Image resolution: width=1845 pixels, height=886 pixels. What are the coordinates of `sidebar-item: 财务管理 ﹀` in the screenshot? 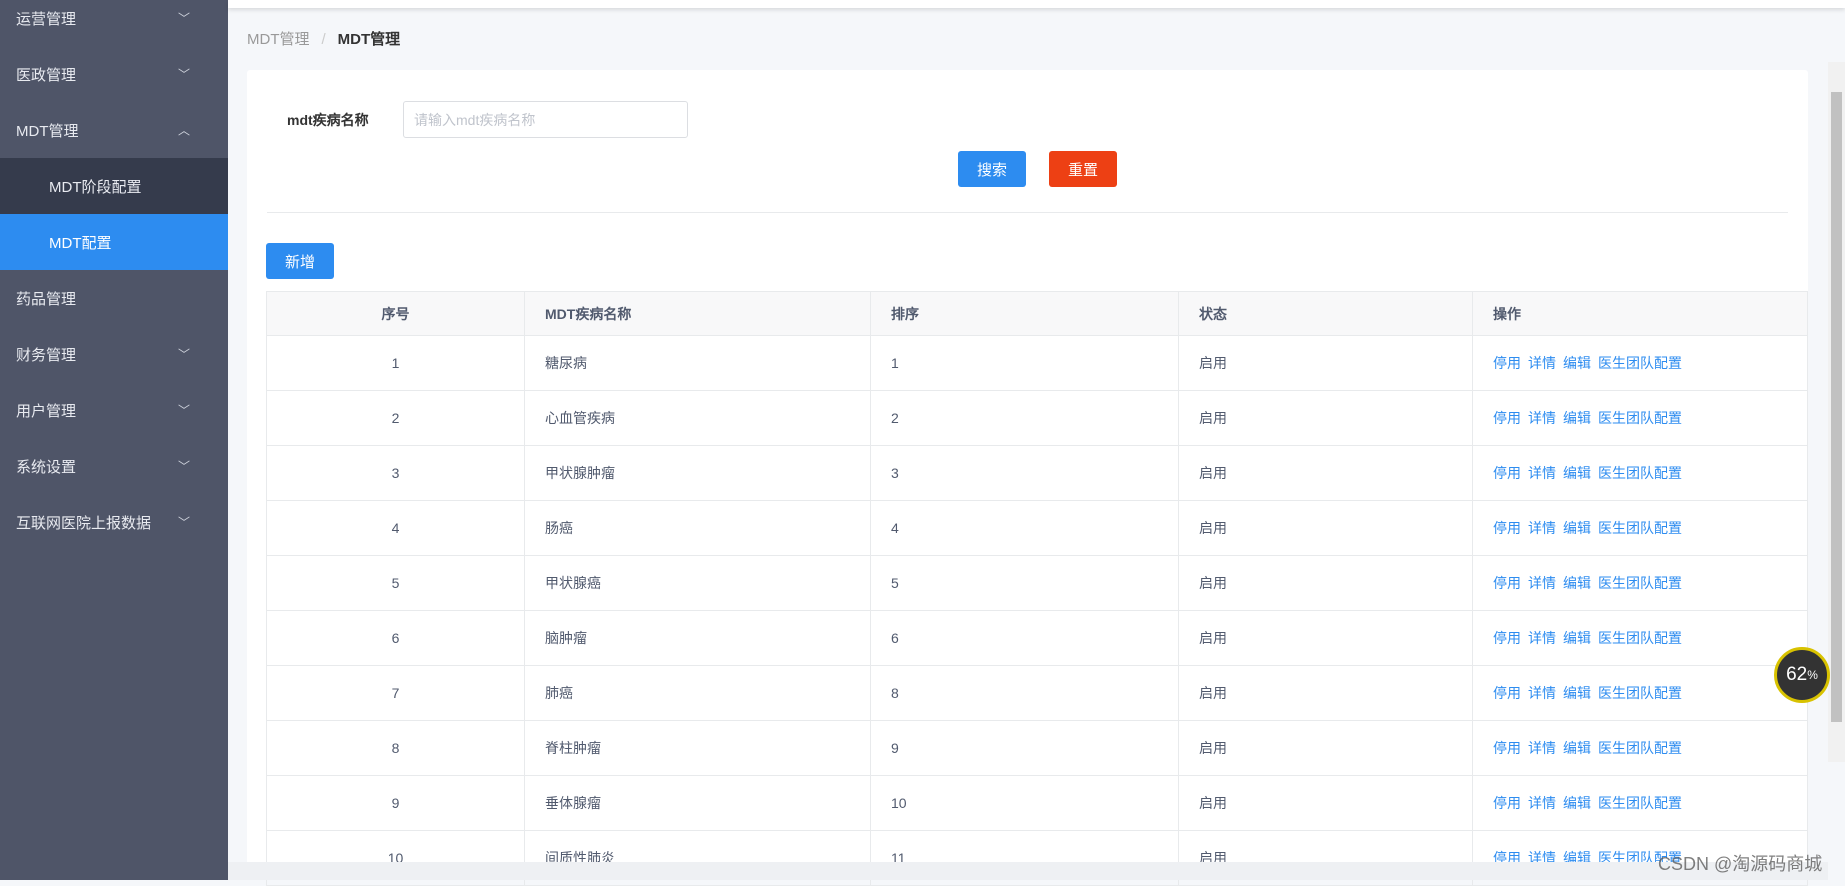 It's located at (114, 354).